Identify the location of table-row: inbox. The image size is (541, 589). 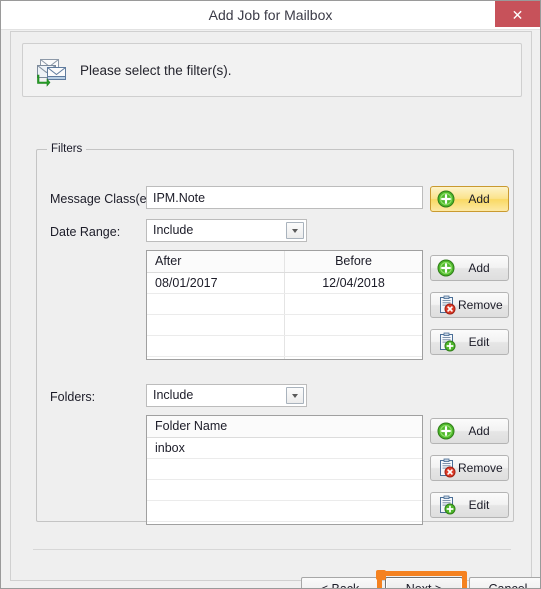
(284, 448).